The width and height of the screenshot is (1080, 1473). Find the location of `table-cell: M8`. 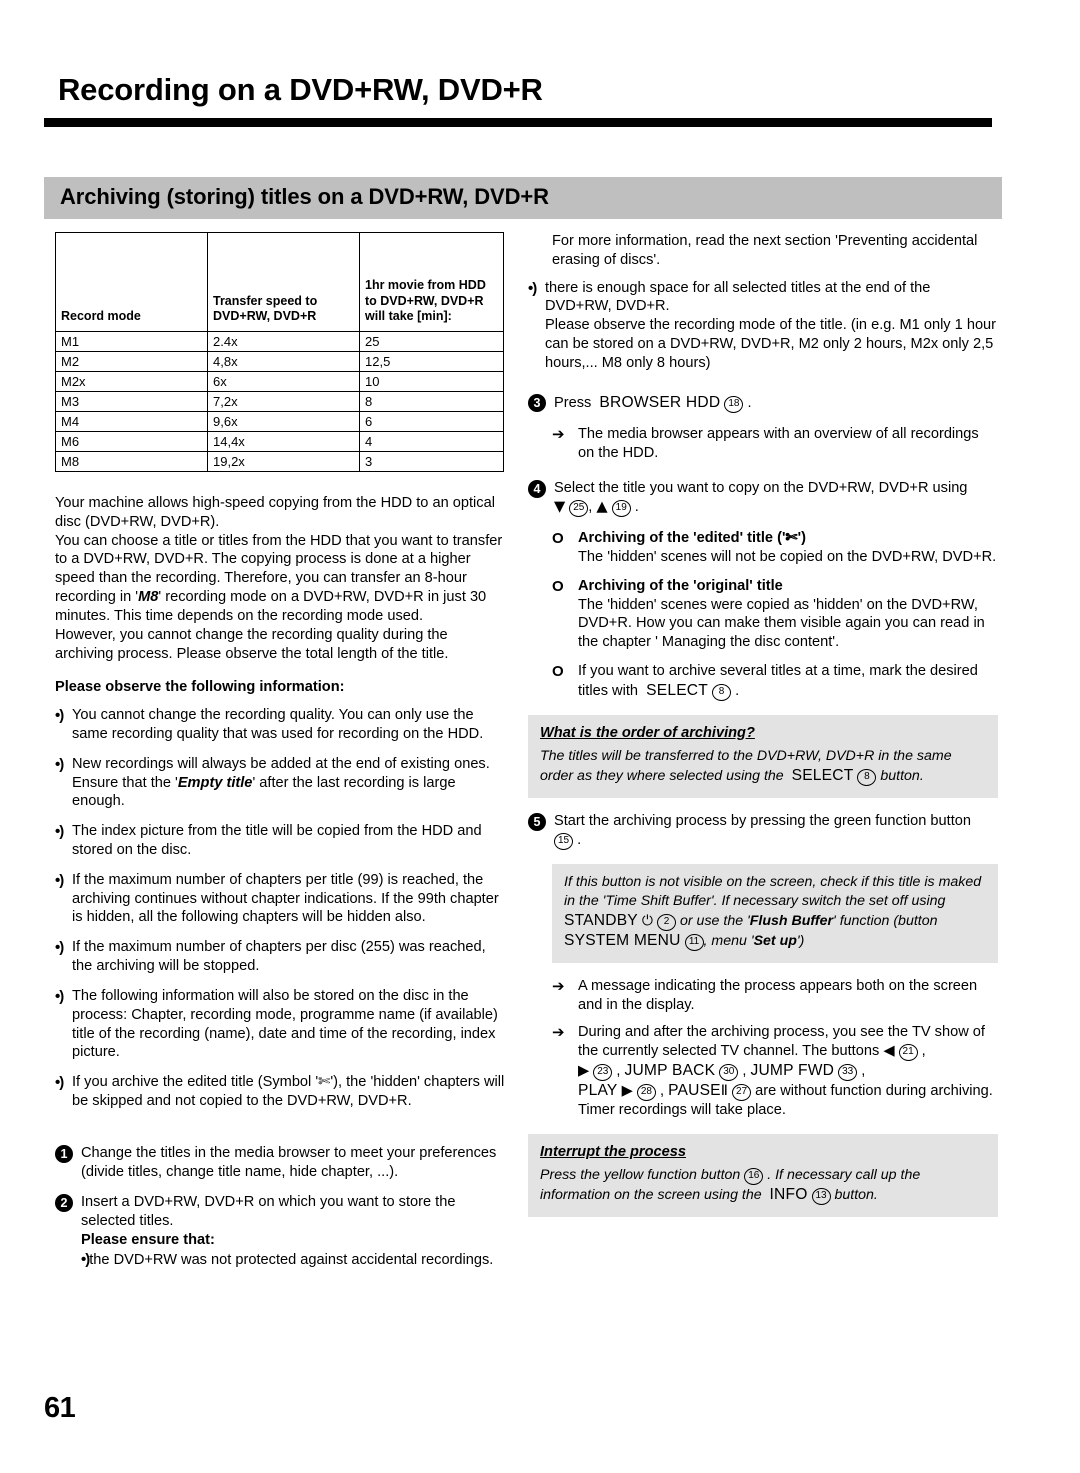

table-cell: M8 is located at coordinates (131, 461).